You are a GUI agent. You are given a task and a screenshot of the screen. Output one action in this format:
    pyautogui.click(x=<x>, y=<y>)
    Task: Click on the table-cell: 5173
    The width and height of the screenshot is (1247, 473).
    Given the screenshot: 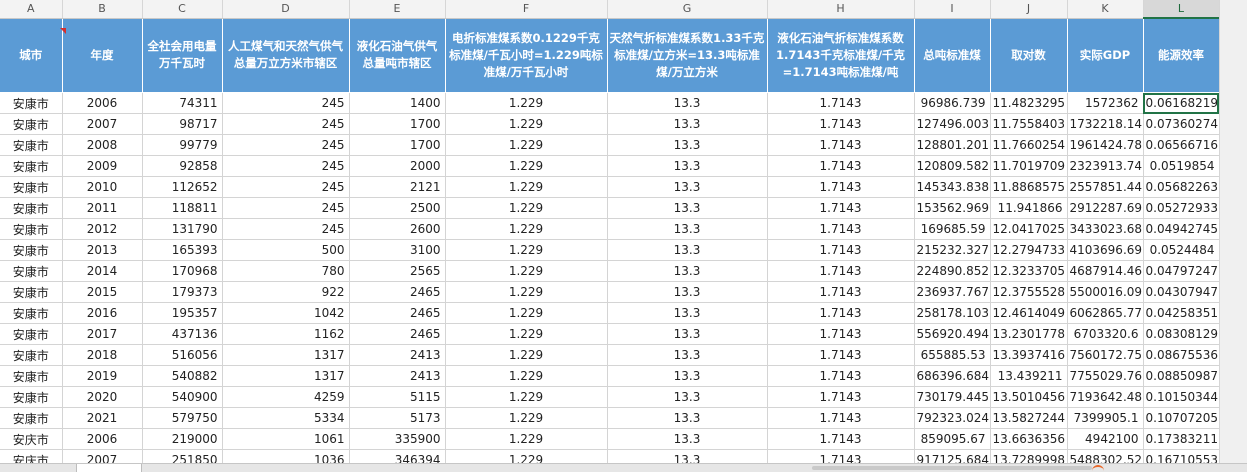 What is the action you would take?
    pyautogui.click(x=397, y=418)
    